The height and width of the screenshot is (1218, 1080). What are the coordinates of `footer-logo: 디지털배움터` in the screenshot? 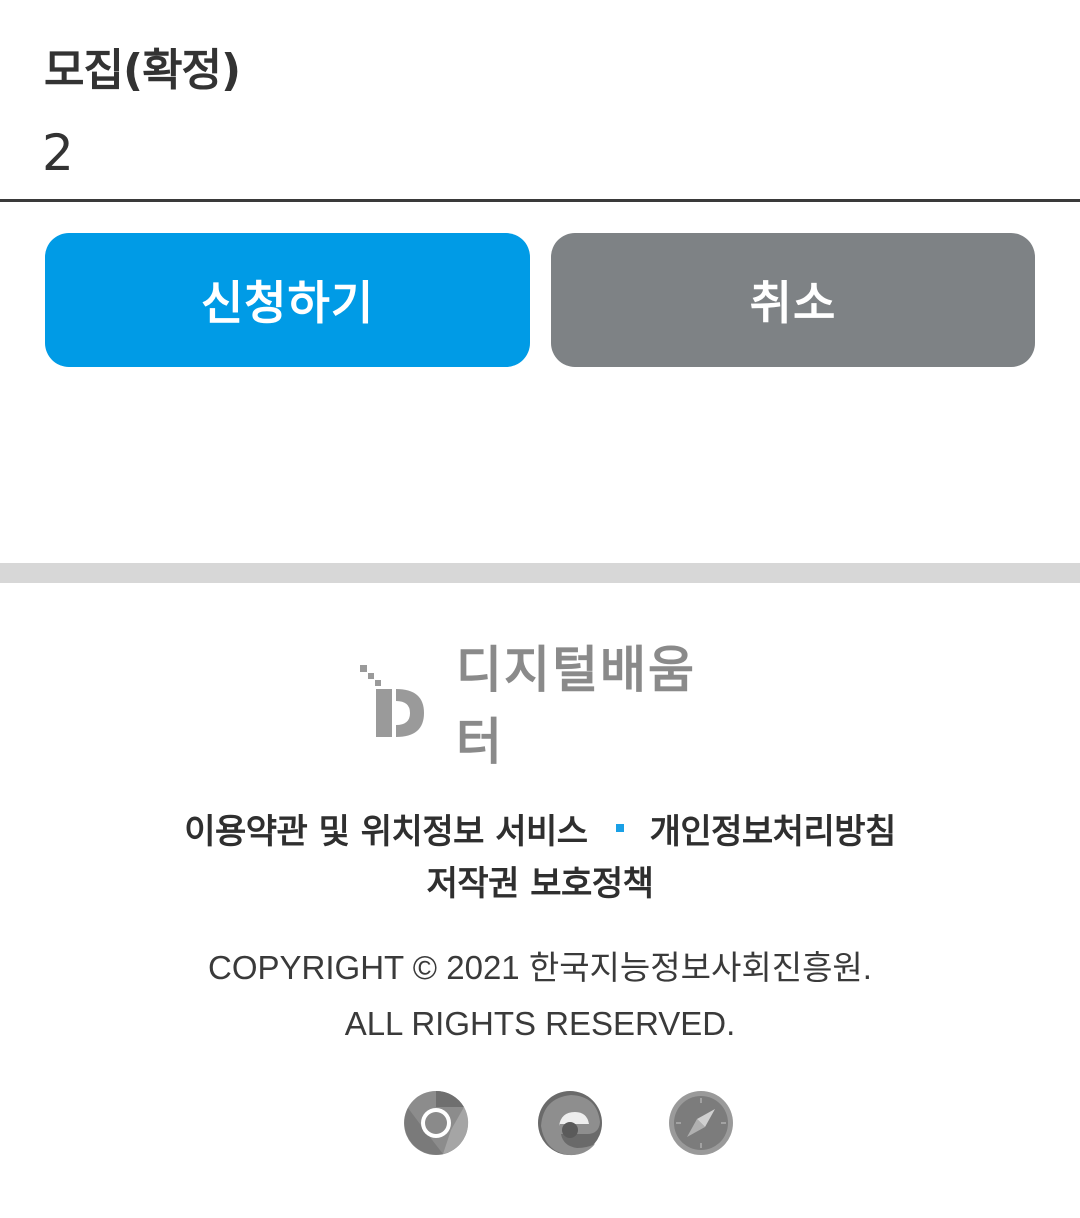 It's located at (543, 706).